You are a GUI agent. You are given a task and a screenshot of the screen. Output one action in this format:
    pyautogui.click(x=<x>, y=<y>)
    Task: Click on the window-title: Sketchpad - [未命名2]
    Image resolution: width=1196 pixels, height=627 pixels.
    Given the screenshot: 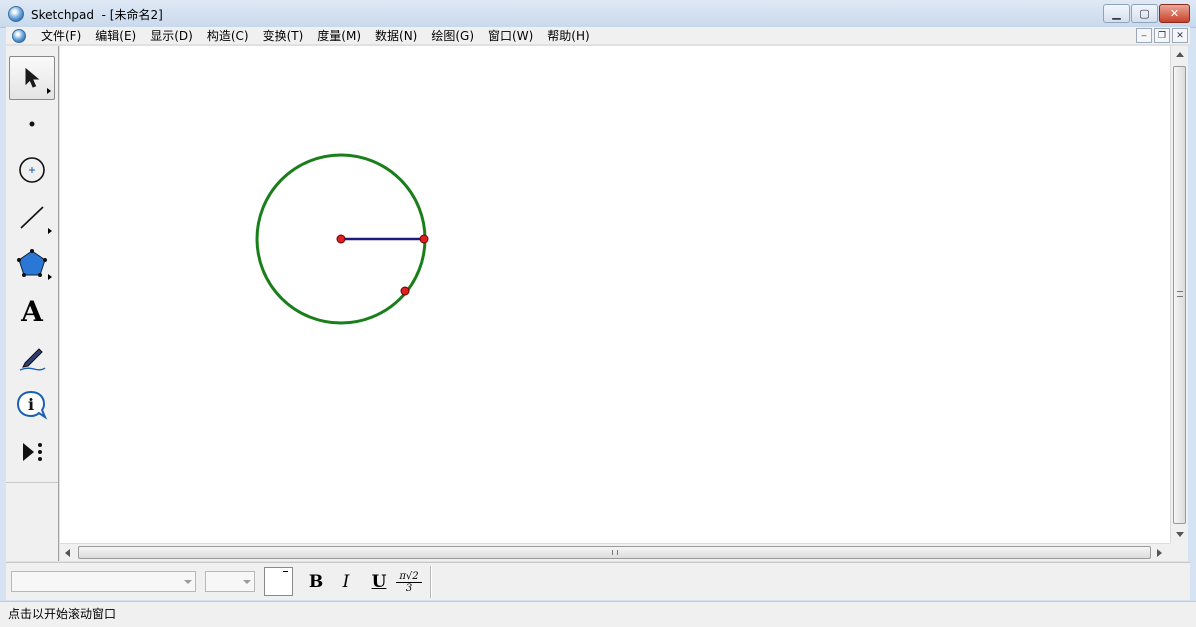 What is the action you would take?
    pyautogui.click(x=97, y=15)
    